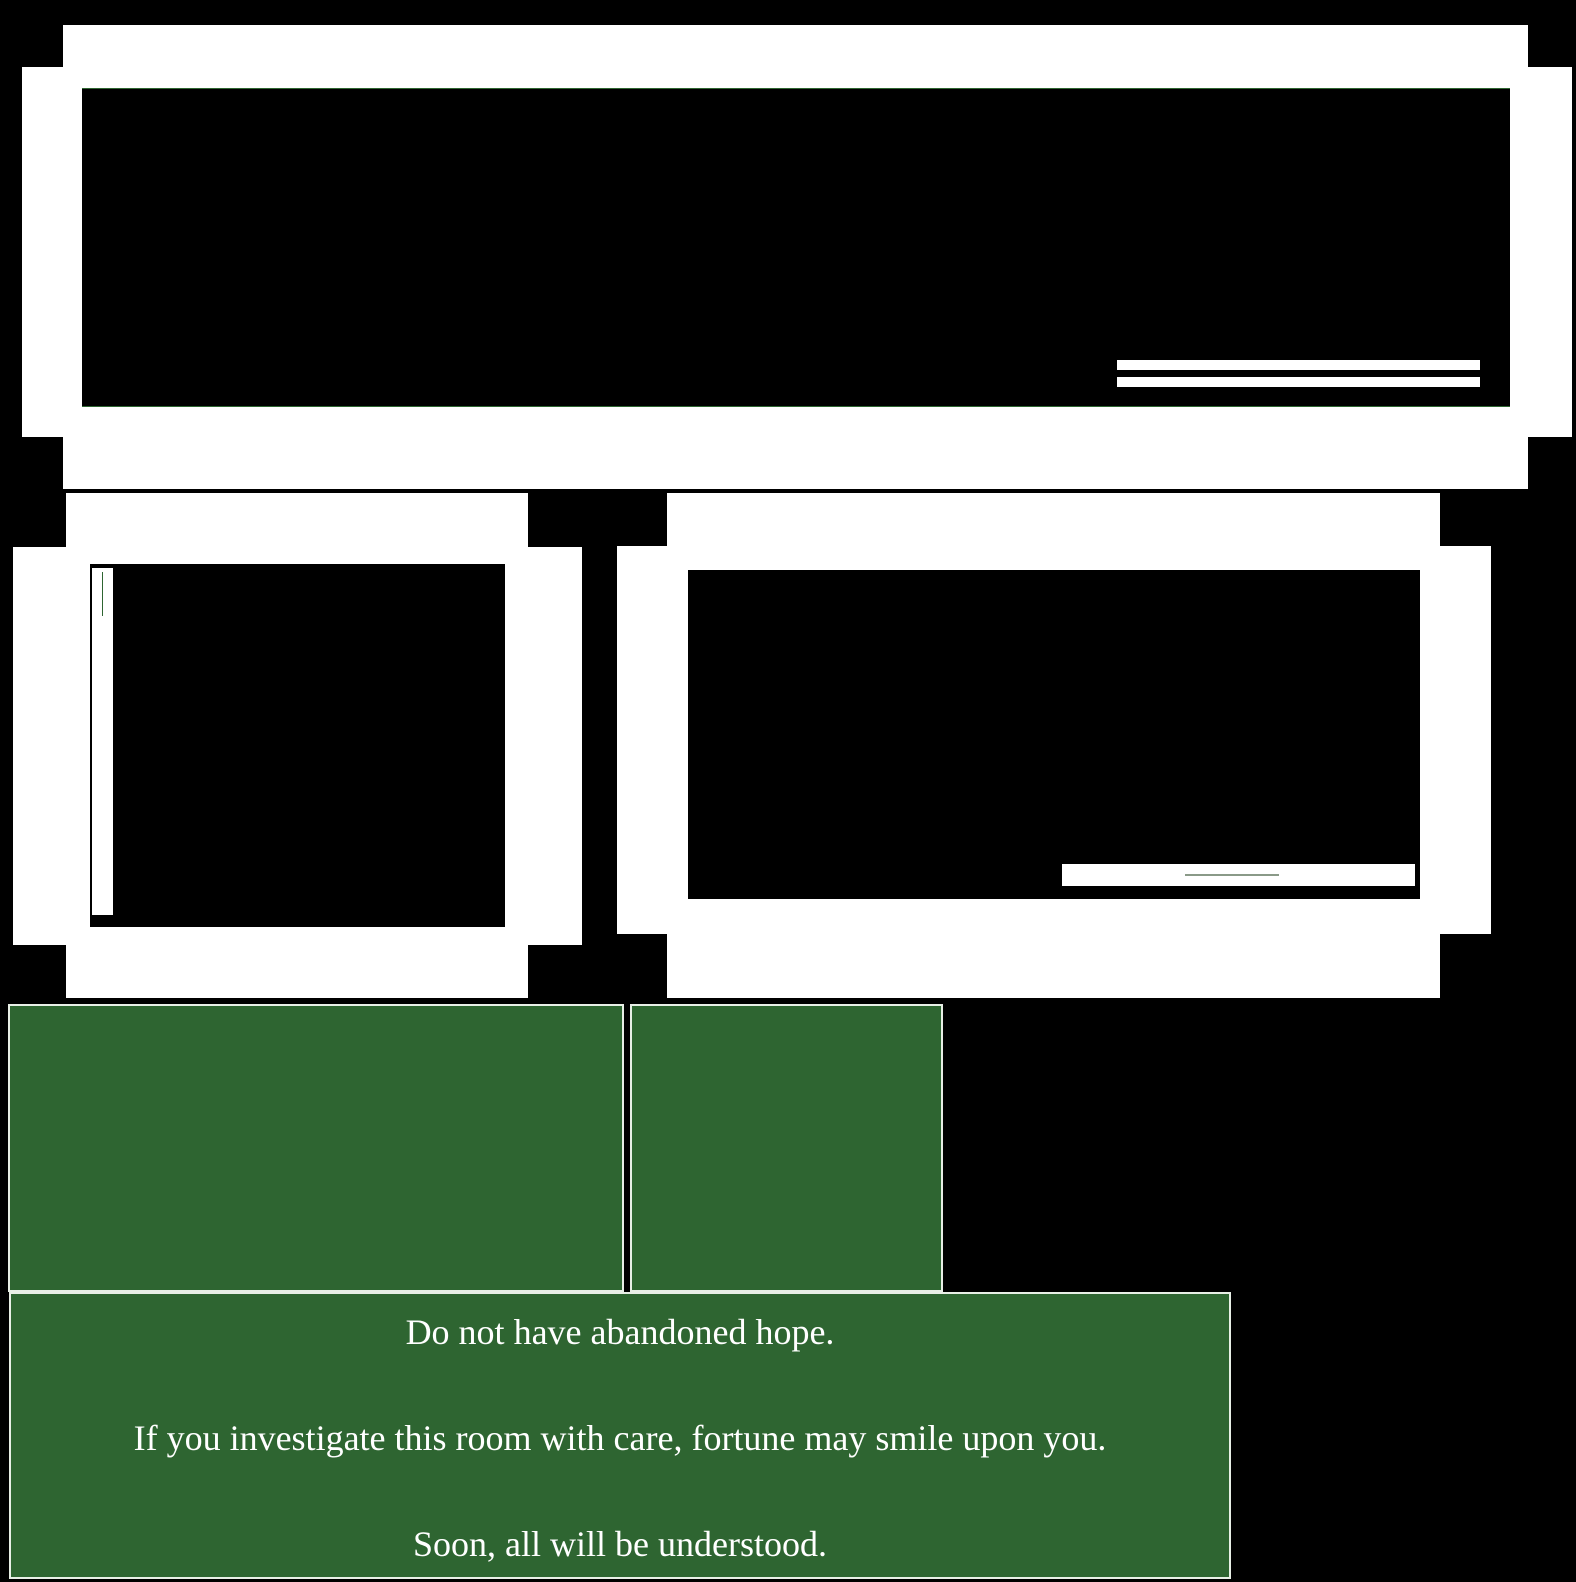  I want to click on top-frame-left-tab, so click(47, 252).